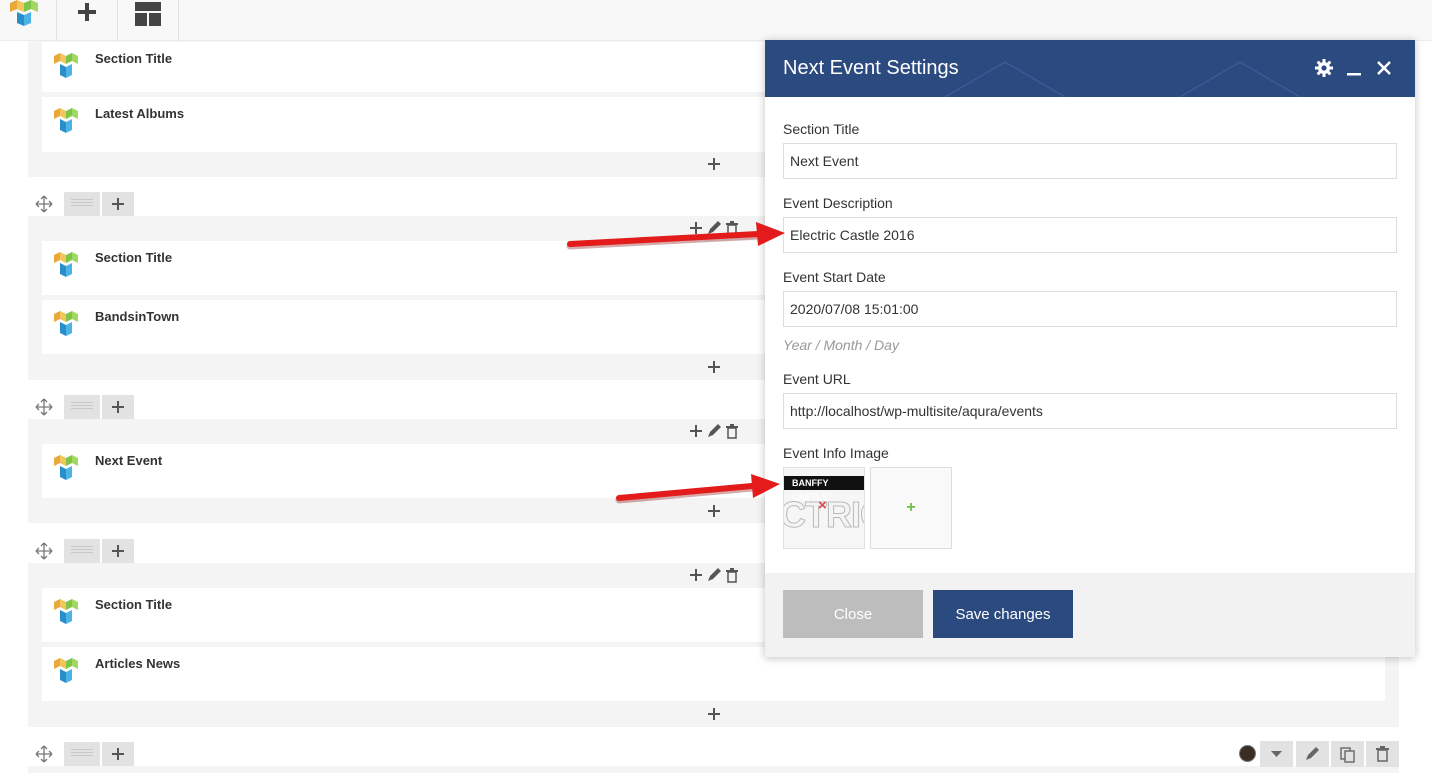 Image resolution: width=1432 pixels, height=773 pixels. I want to click on element-title: Articles News, so click(138, 663).